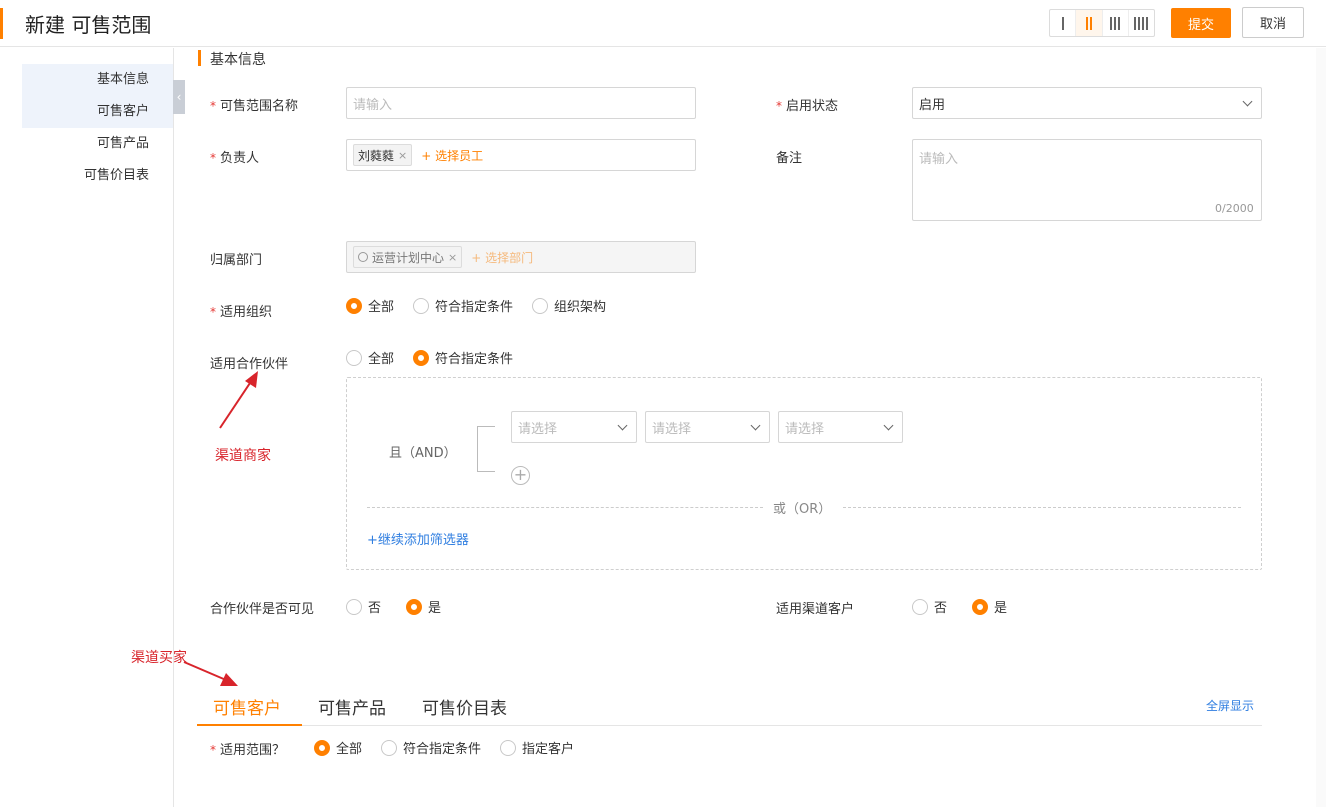 This screenshot has width=1326, height=807. Describe the element at coordinates (929, 606) in the screenshot. I see `channel-customer-radio-no: 否` at that location.